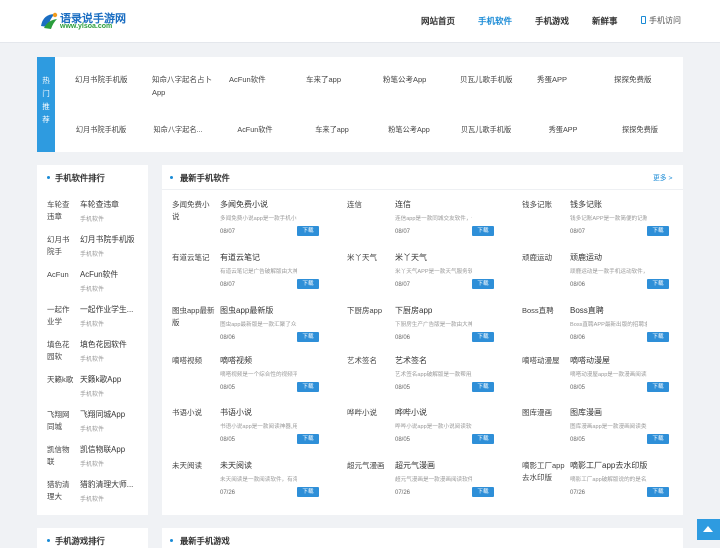 The width and height of the screenshot is (720, 548). What do you see at coordinates (61, 423) in the screenshot?
I see `app-image: 飞翔网同城` at bounding box center [61, 423].